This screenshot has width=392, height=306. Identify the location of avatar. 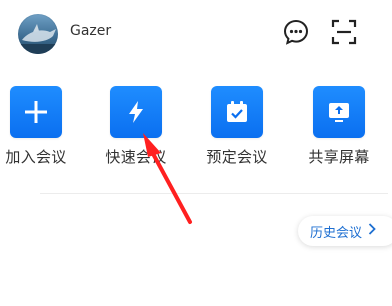
(38, 34).